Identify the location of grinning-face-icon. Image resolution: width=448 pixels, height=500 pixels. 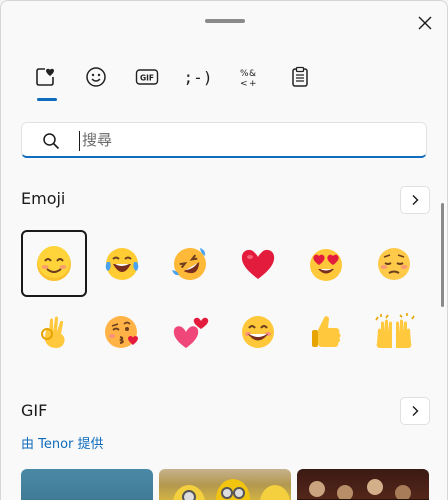
(258, 331).